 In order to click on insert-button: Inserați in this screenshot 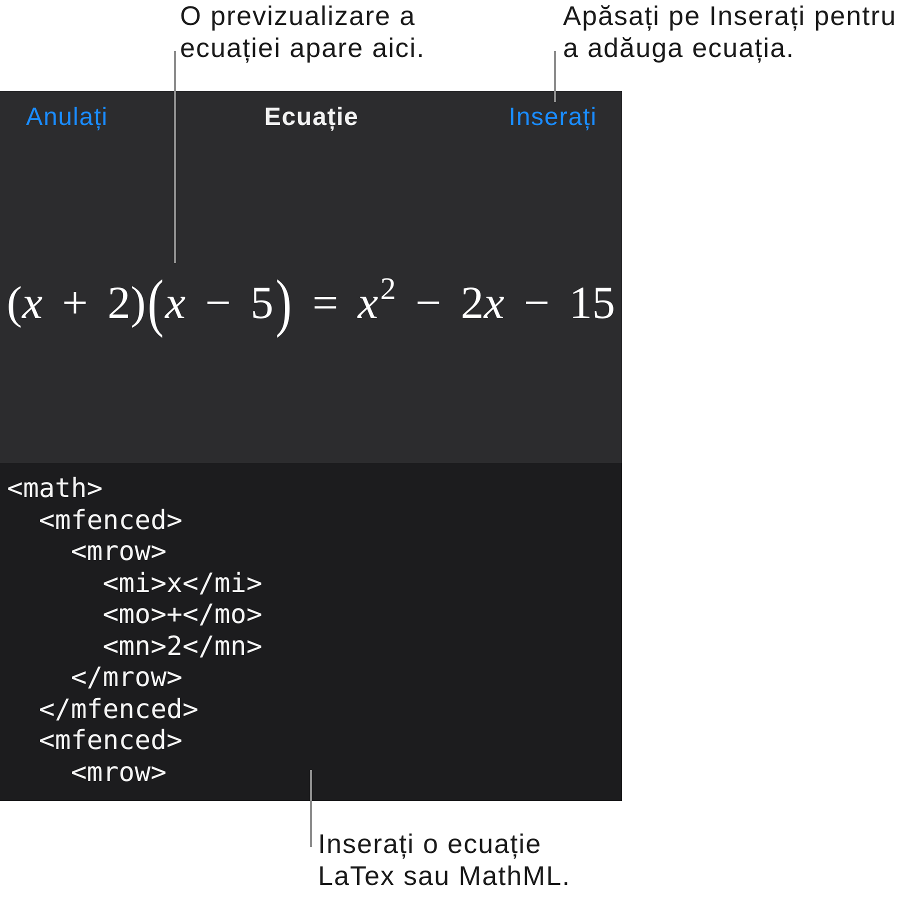, I will do `click(552, 117)`.